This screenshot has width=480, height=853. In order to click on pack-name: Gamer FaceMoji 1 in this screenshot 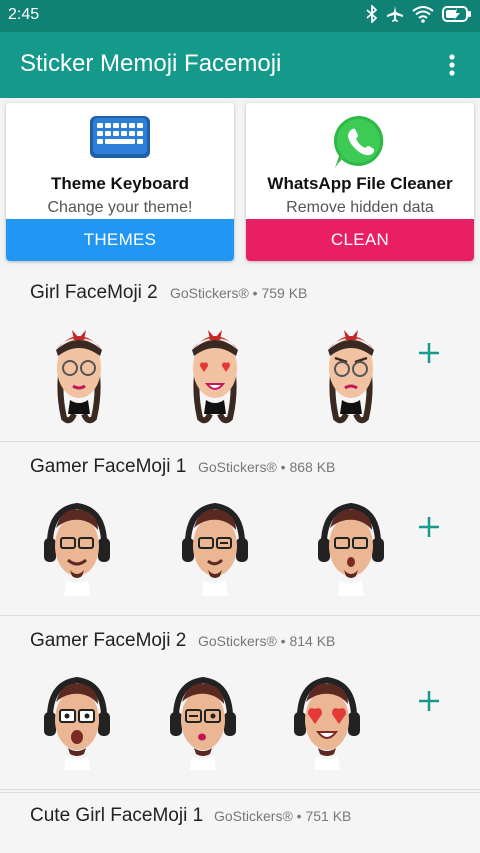, I will do `click(108, 466)`.